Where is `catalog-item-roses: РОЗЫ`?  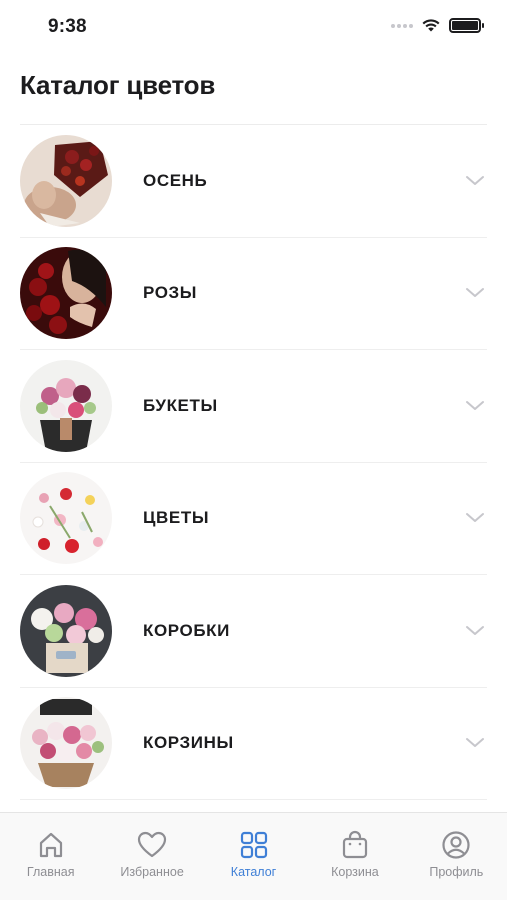
catalog-item-roses: РОЗЫ is located at coordinates (253, 294).